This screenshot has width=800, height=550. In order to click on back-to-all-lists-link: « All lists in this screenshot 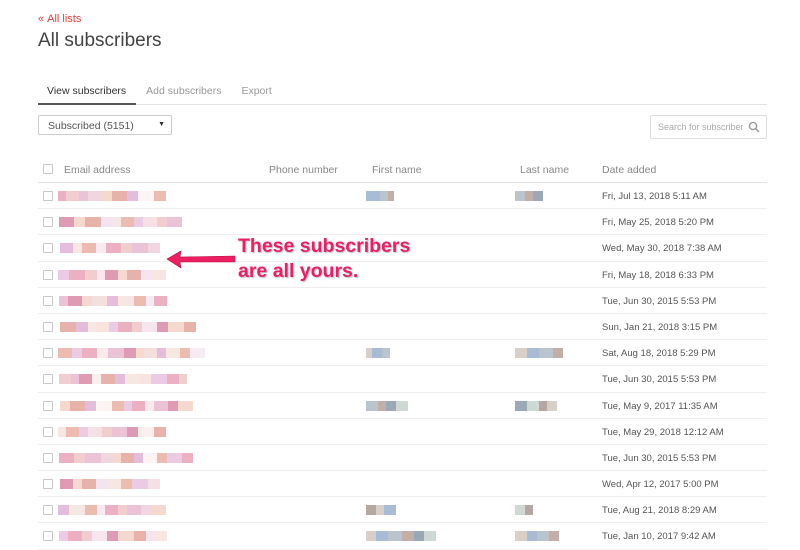, I will do `click(59, 19)`.